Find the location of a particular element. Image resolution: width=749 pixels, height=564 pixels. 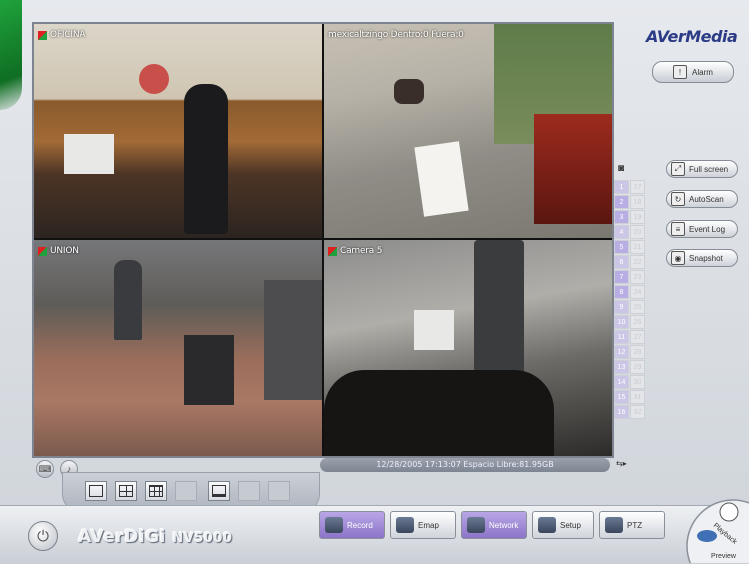

alarm-icon: ! is located at coordinates (680, 72).